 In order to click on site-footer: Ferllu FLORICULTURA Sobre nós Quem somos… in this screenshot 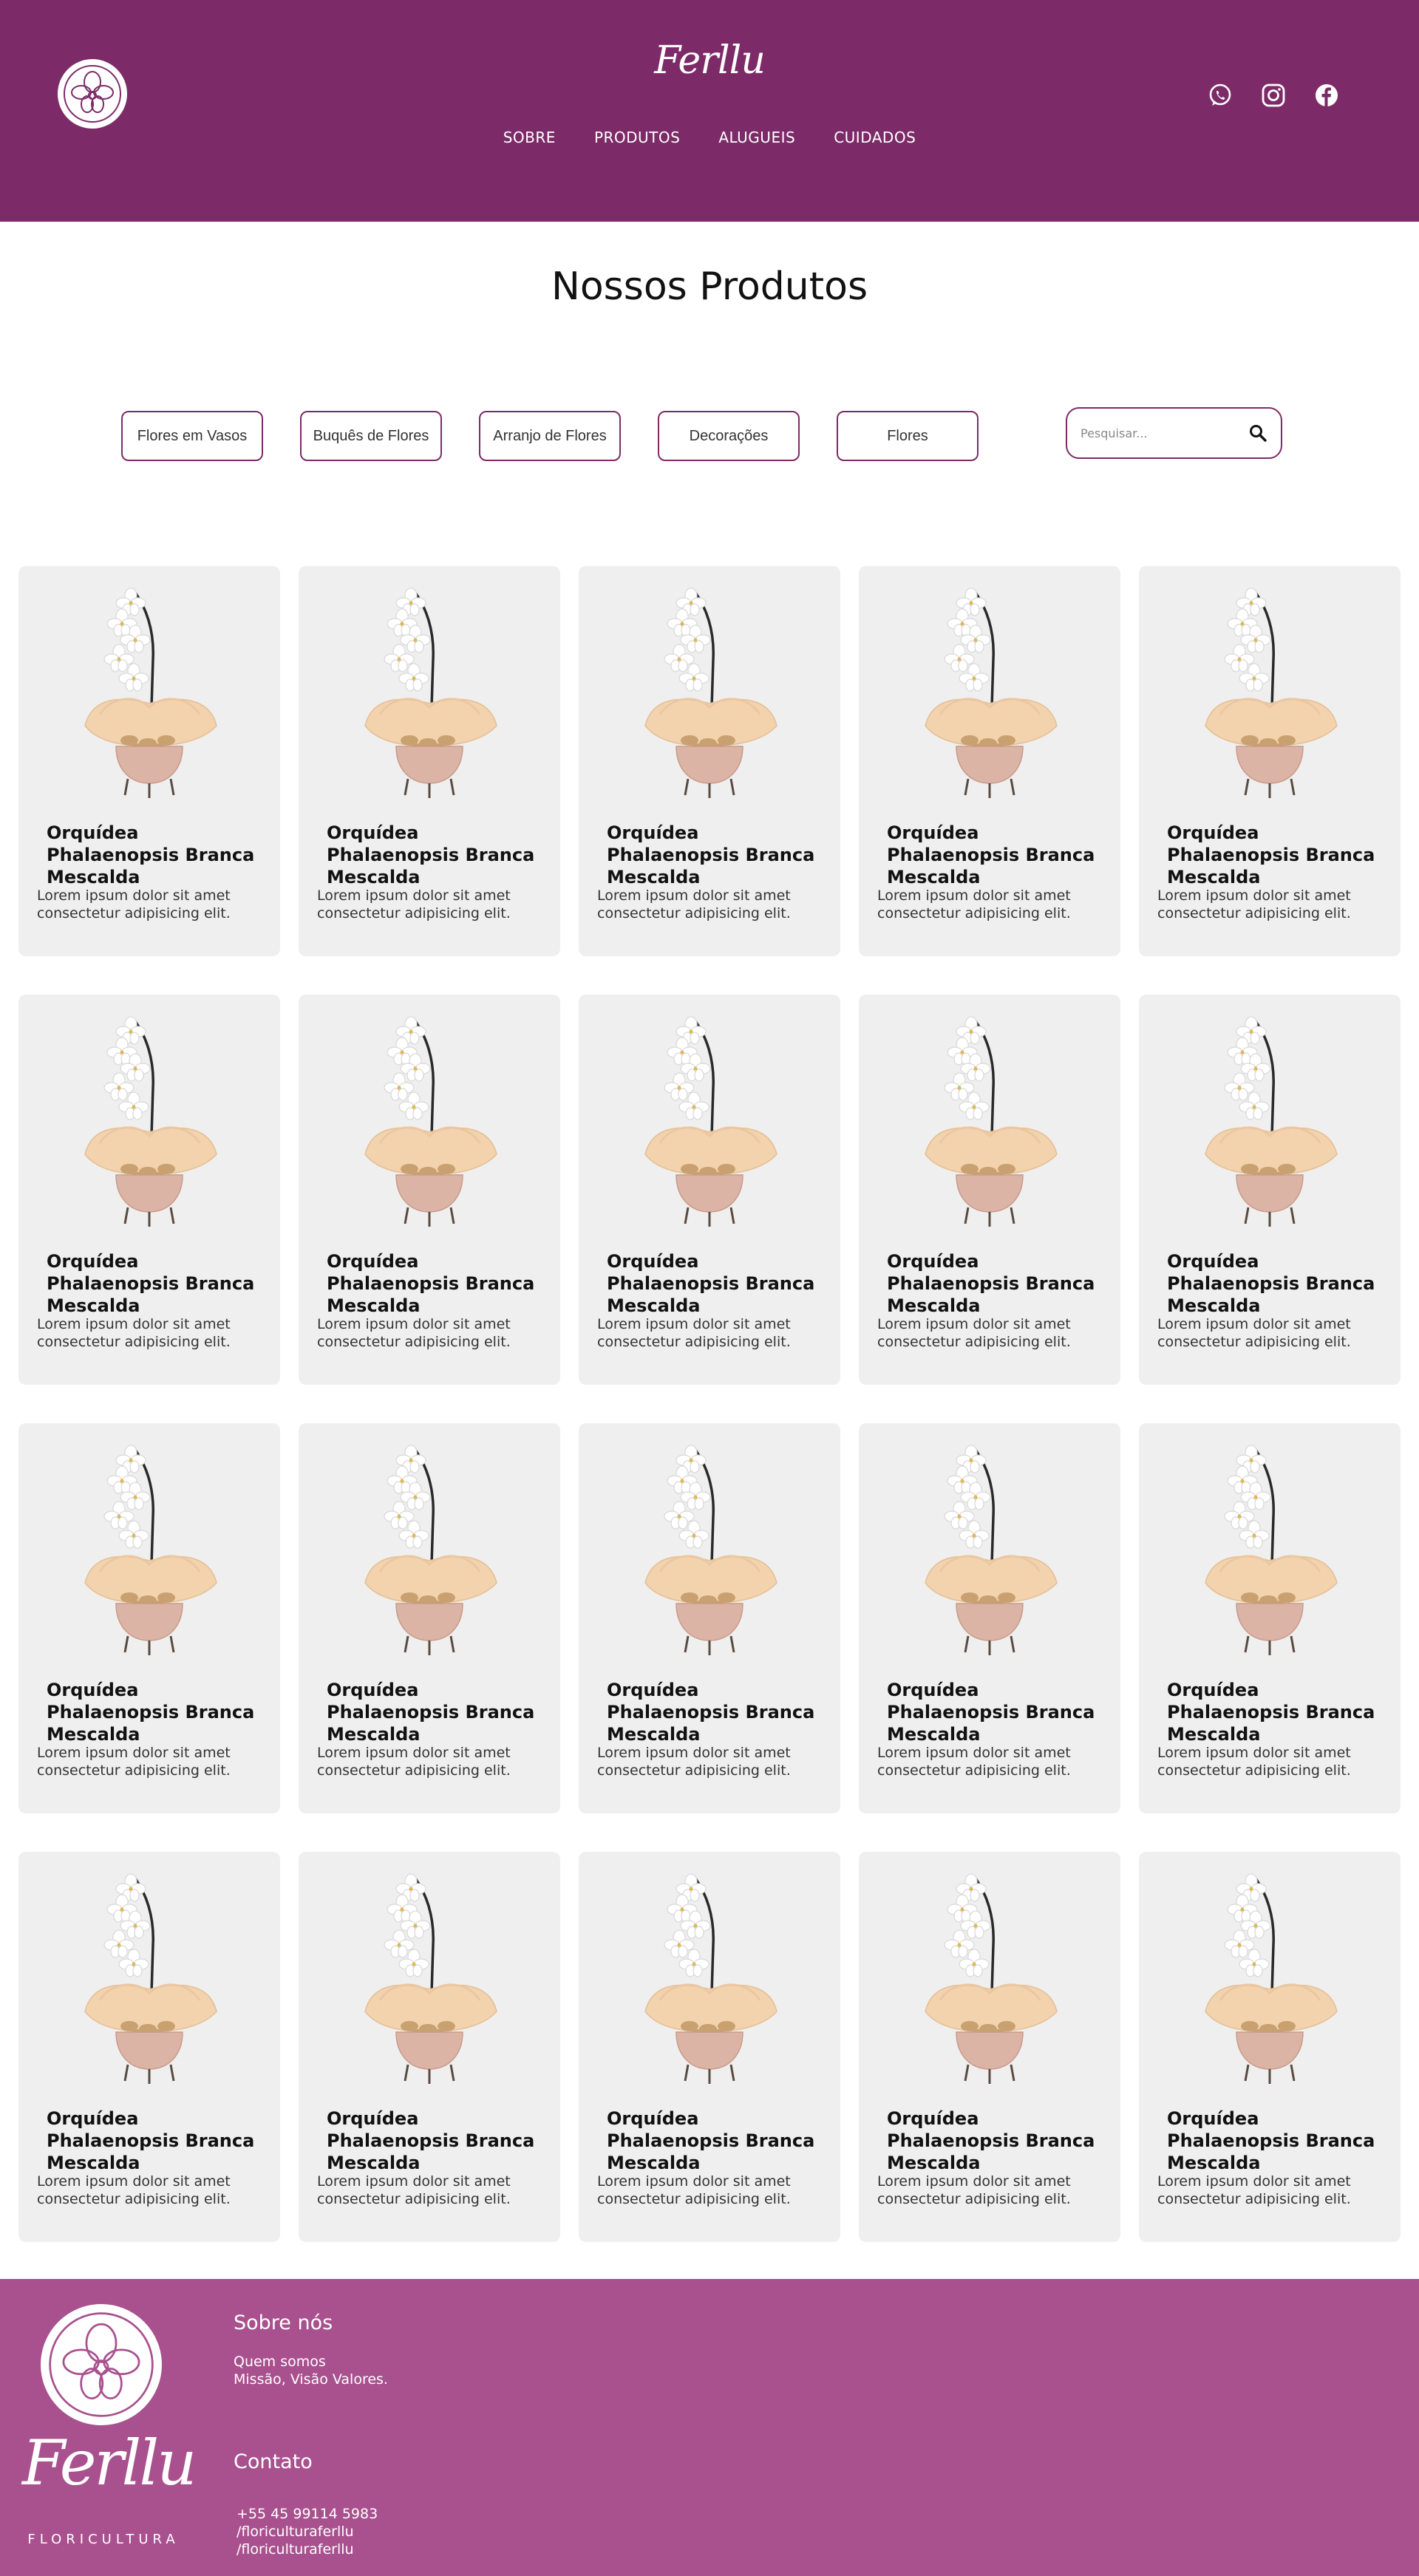, I will do `click(709, 2427)`.